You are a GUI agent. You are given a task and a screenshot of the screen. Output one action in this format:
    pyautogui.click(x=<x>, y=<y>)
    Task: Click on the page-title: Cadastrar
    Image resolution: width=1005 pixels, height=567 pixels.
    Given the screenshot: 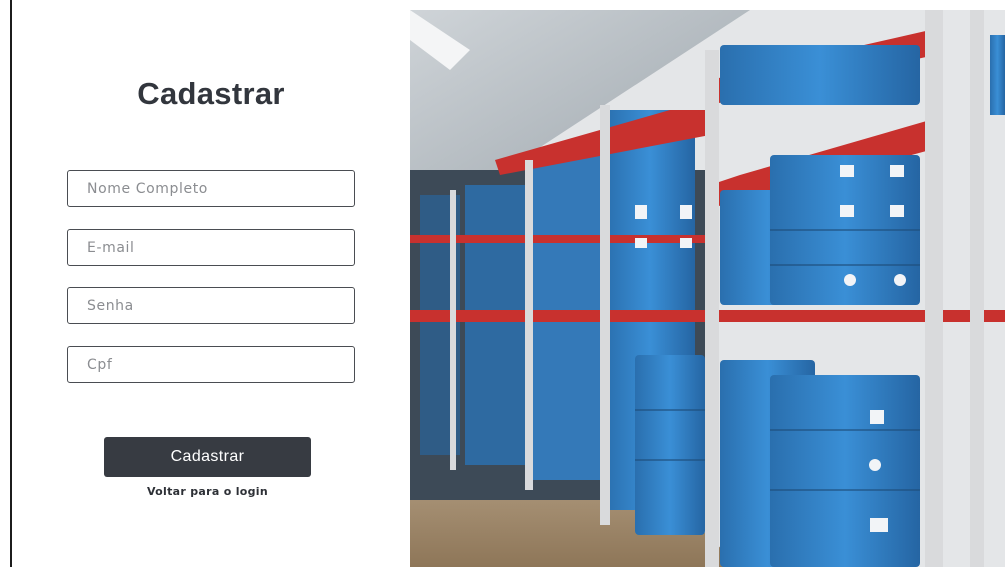 What is the action you would take?
    pyautogui.click(x=211, y=93)
    